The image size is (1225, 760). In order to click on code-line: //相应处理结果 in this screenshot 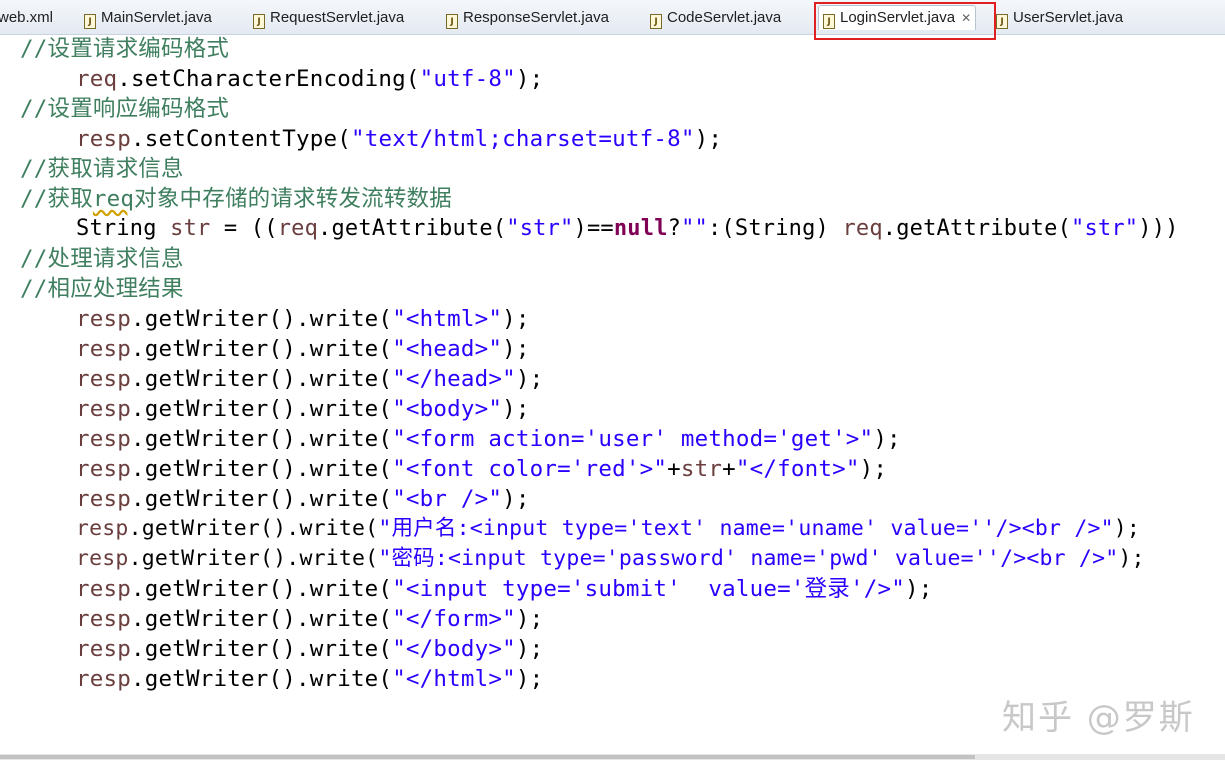, I will do `click(102, 289)`.